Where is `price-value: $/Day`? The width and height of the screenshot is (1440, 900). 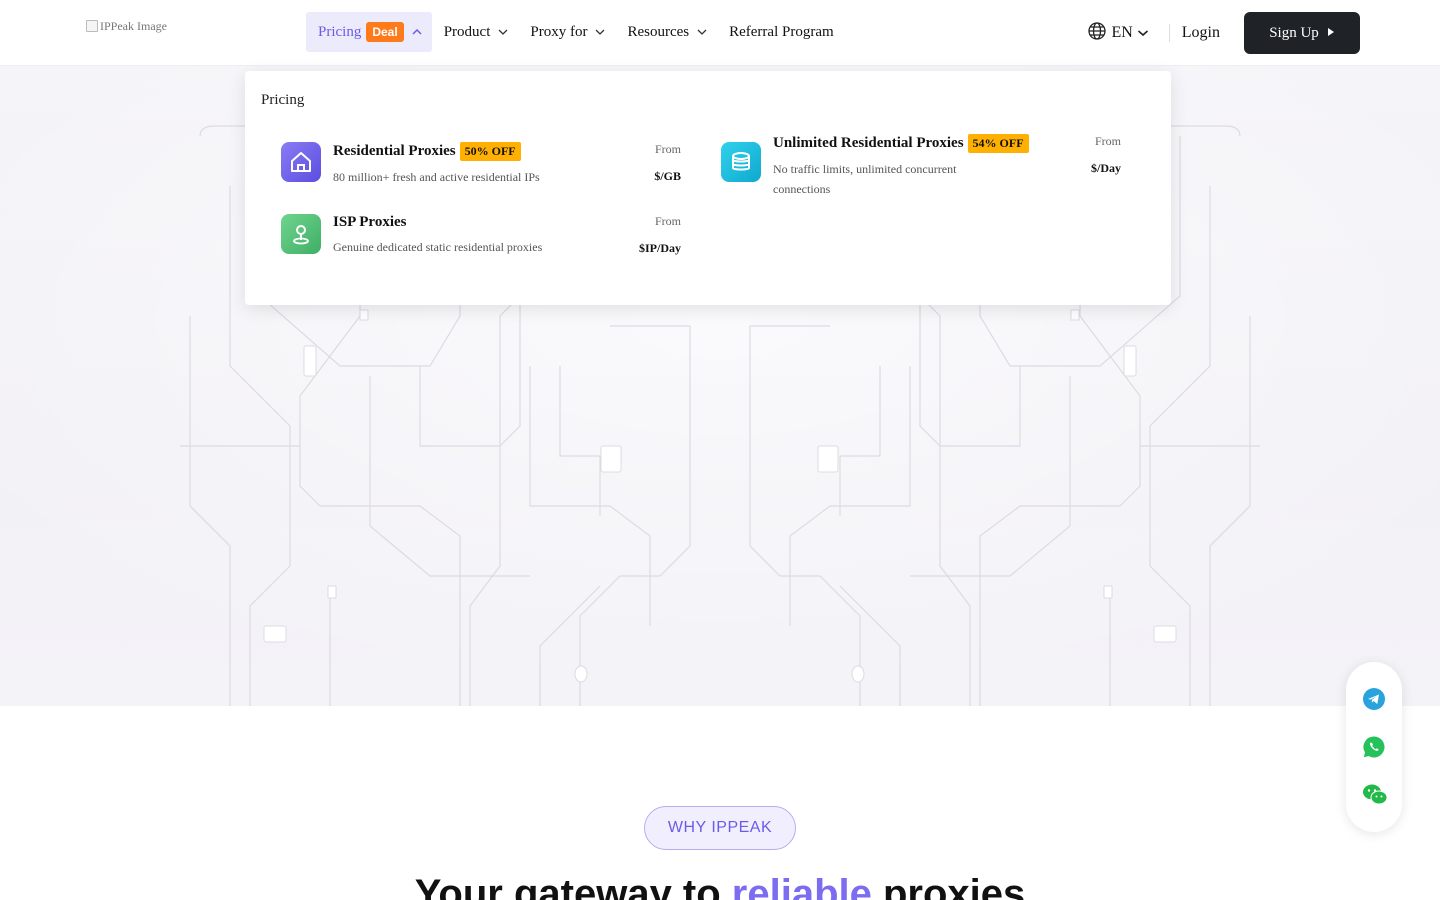 price-value: $/Day is located at coordinates (1106, 168).